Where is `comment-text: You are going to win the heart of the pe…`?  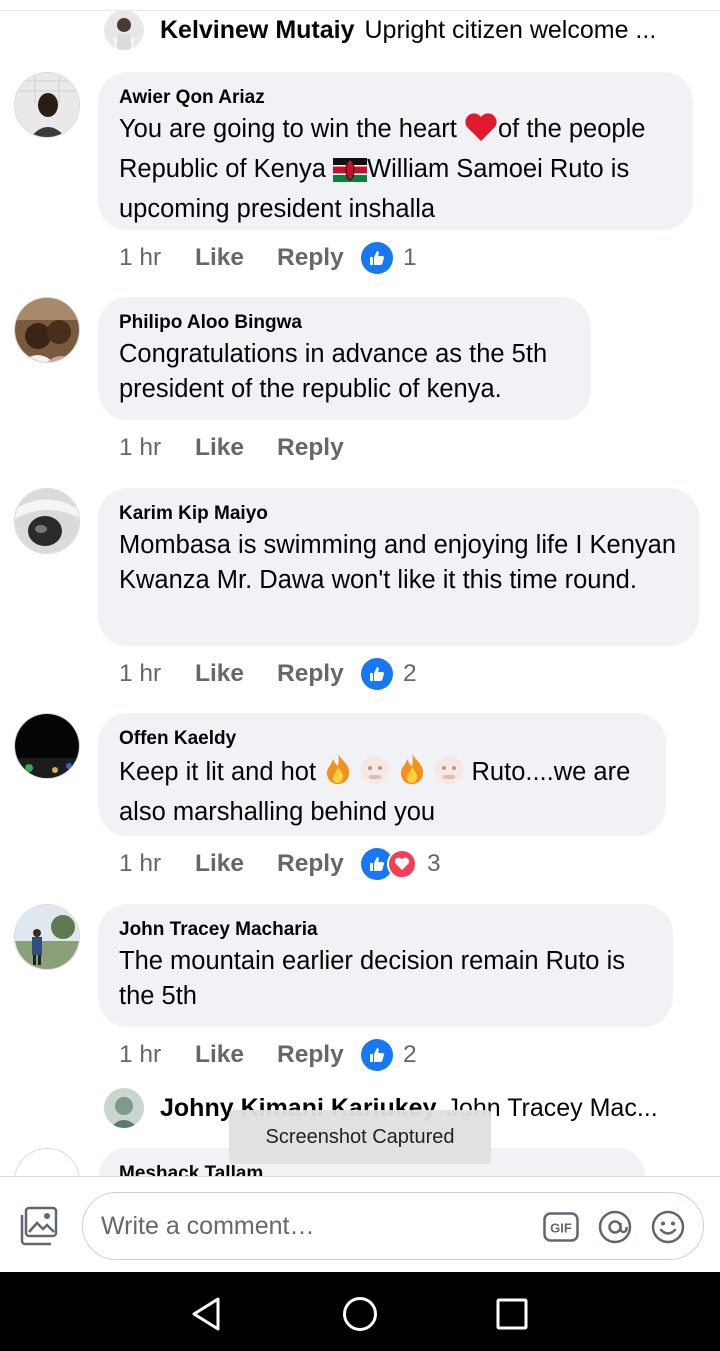 comment-text: You are going to win the heart of the pe… is located at coordinates (395, 169).